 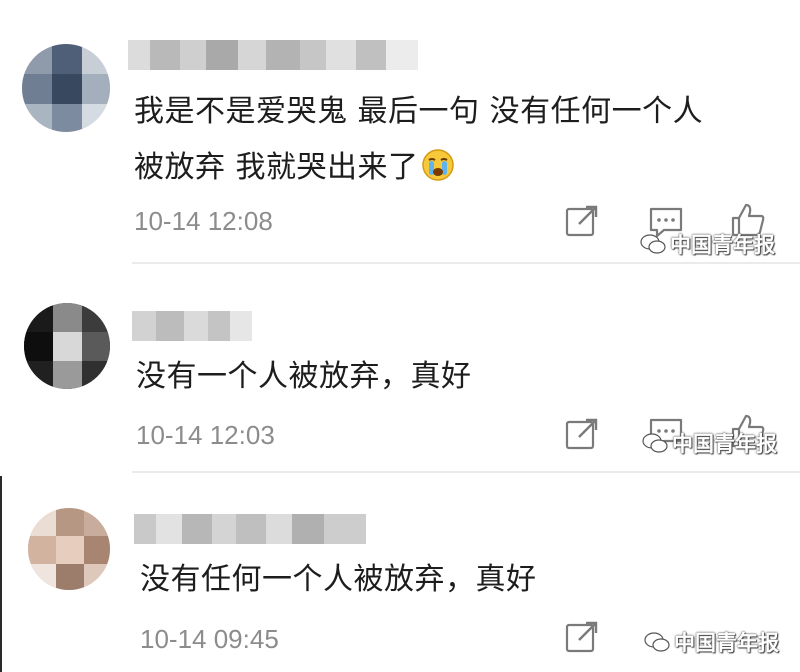 I want to click on comment-text-line: 没有一个人被放弃，真好, so click(x=304, y=376).